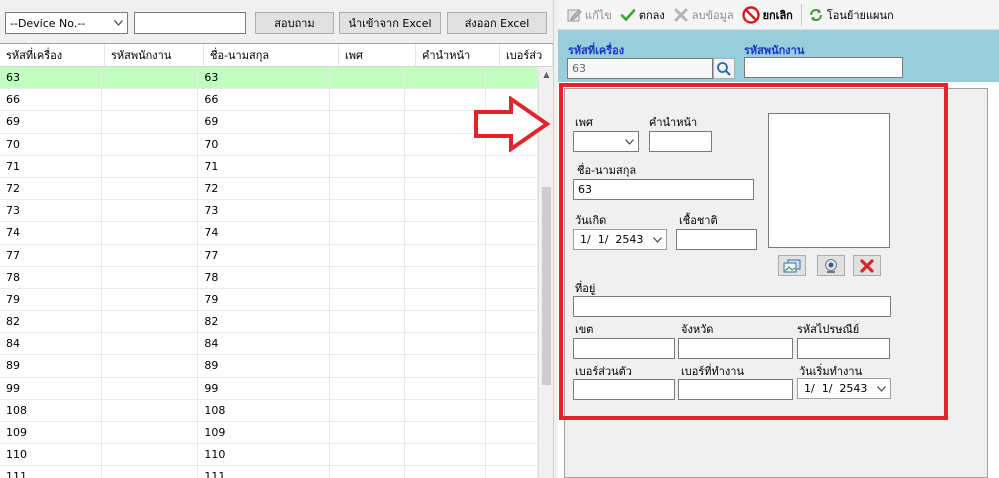 This screenshot has height=478, width=999. I want to click on search-button: สอบถาม, so click(294, 23).